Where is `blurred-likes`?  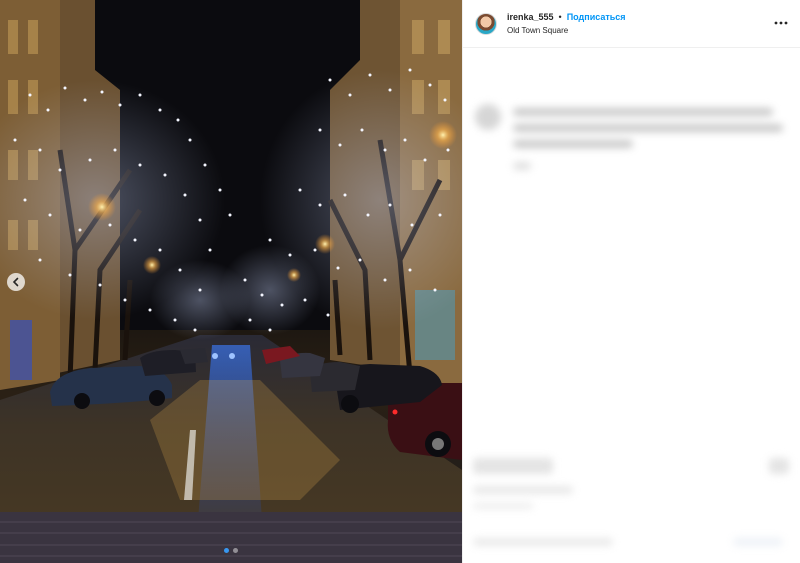
blurred-likes is located at coordinates (523, 490).